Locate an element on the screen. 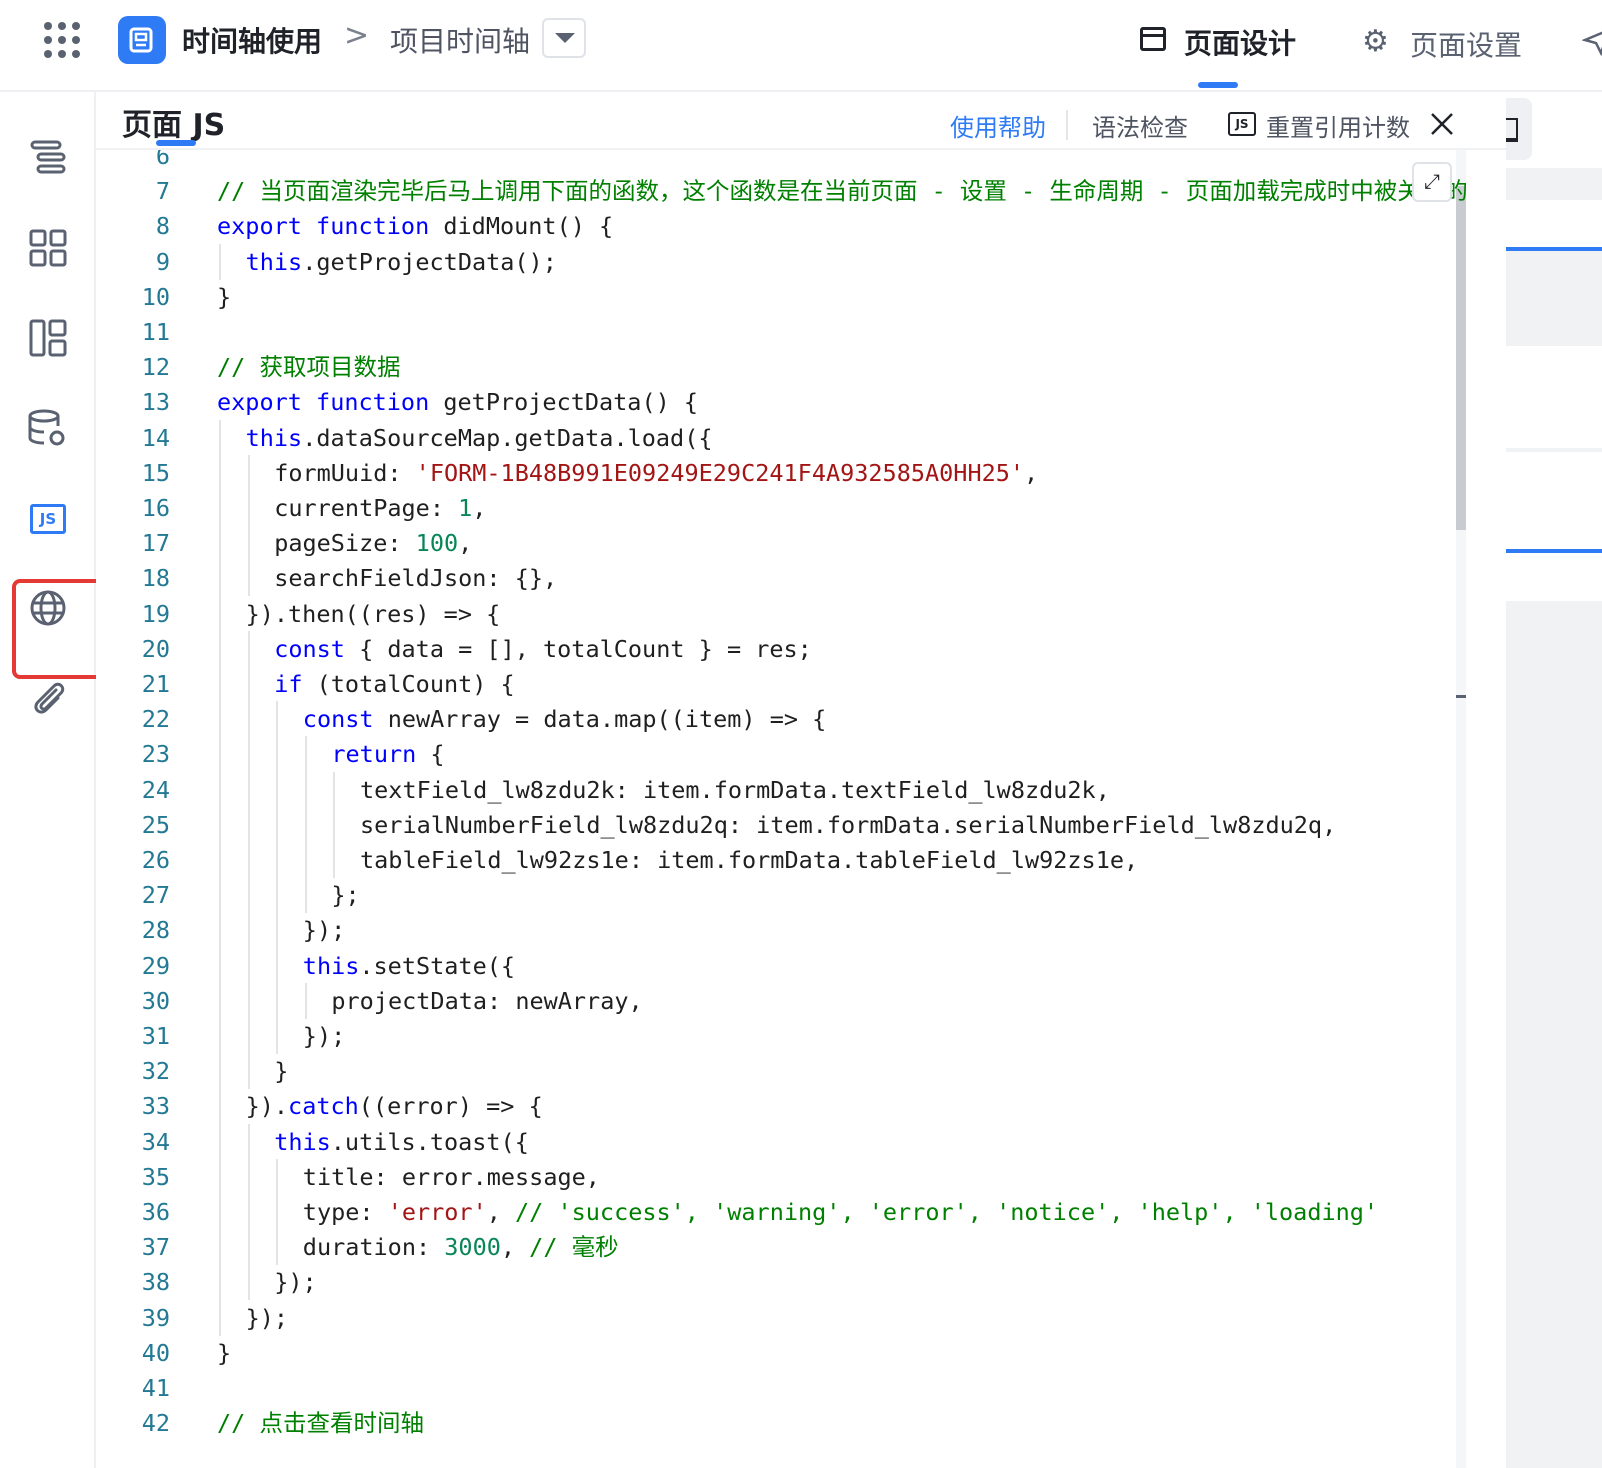  code-line: 40} is located at coordinates (796, 1353).